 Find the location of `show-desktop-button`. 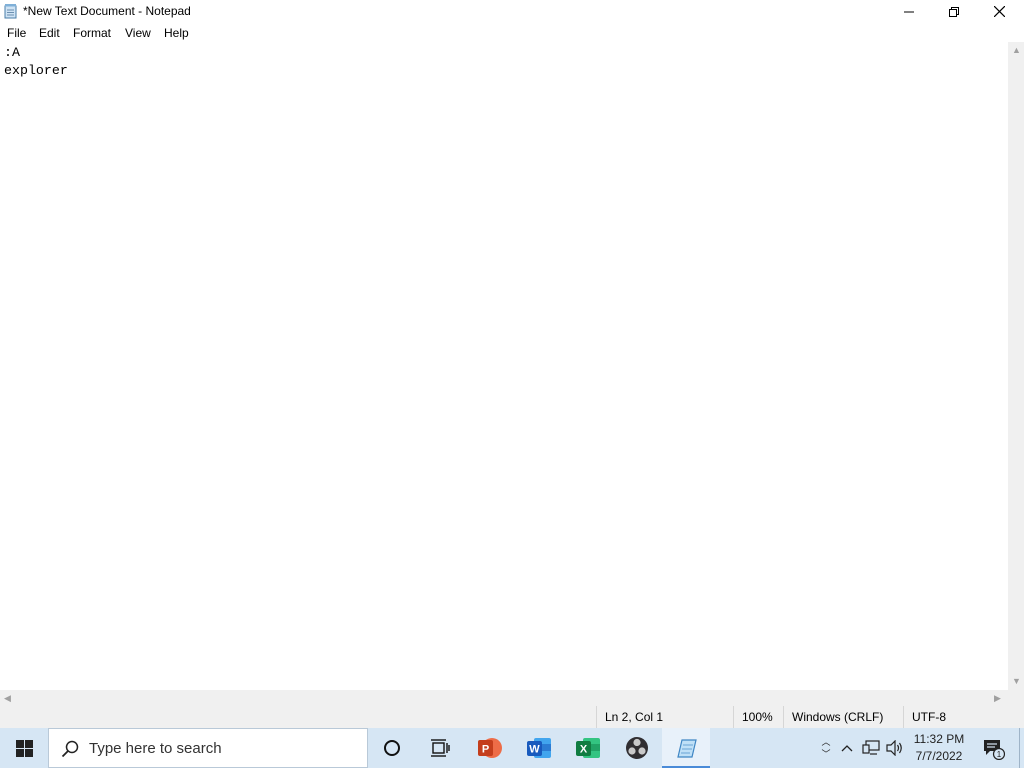

show-desktop-button is located at coordinates (1021, 748).